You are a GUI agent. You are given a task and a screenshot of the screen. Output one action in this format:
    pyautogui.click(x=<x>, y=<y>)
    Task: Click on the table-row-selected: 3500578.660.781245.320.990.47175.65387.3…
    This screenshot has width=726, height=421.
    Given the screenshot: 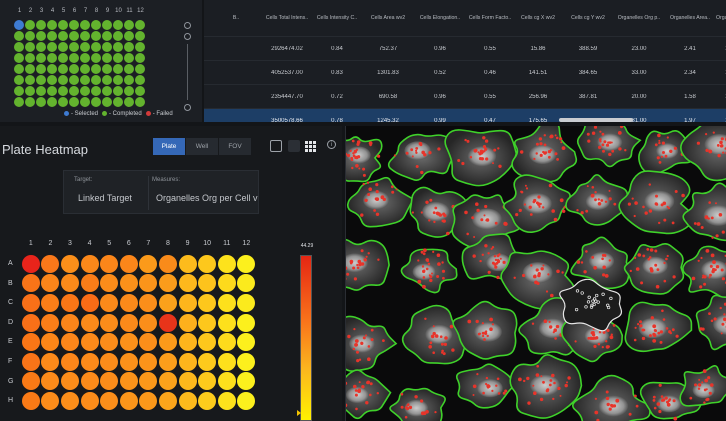 What is the action you would take?
    pyautogui.click(x=465, y=115)
    